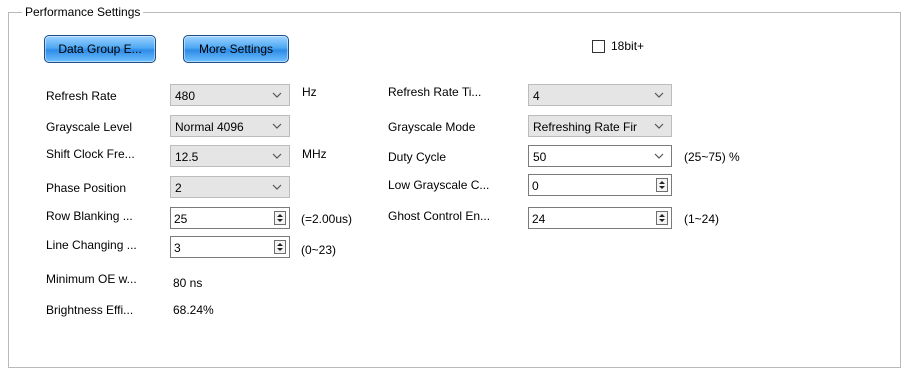 Image resolution: width=903 pixels, height=372 pixels. Describe the element at coordinates (181, 219) in the screenshot. I see `row-blanking-value: 25` at that location.